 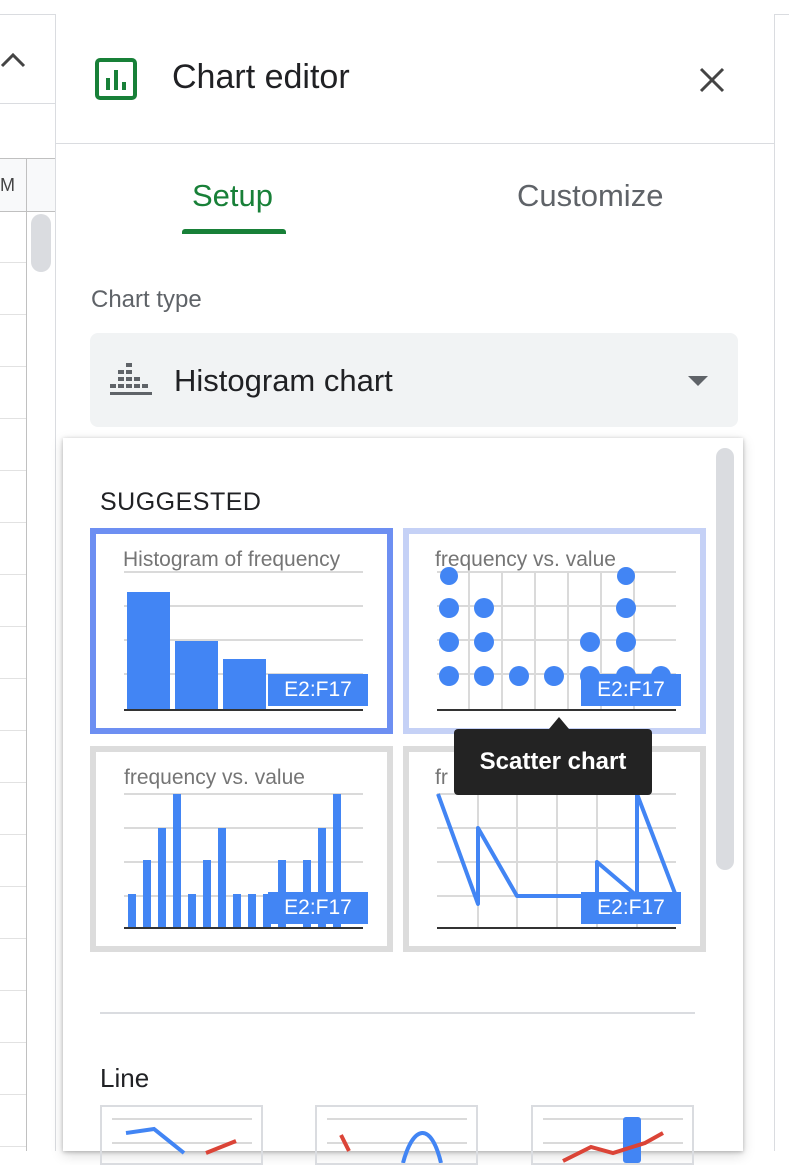 What do you see at coordinates (27, 103) in the screenshot?
I see `sheet-divider` at bounding box center [27, 103].